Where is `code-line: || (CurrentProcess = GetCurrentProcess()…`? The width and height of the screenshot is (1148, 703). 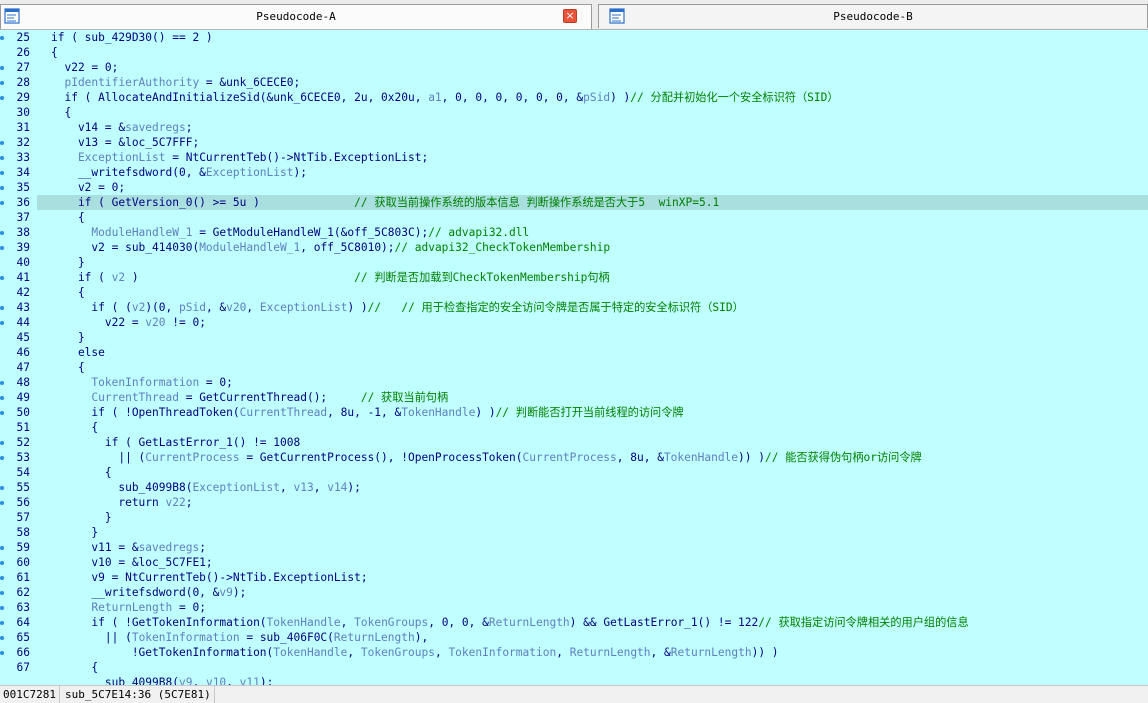
code-line: || (CurrentProcess = GetCurrentProcess()… is located at coordinates (479, 457).